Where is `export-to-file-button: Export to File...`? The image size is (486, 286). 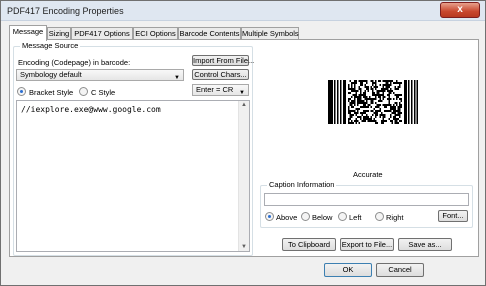 export-to-file-button: Export to File... is located at coordinates (367, 244).